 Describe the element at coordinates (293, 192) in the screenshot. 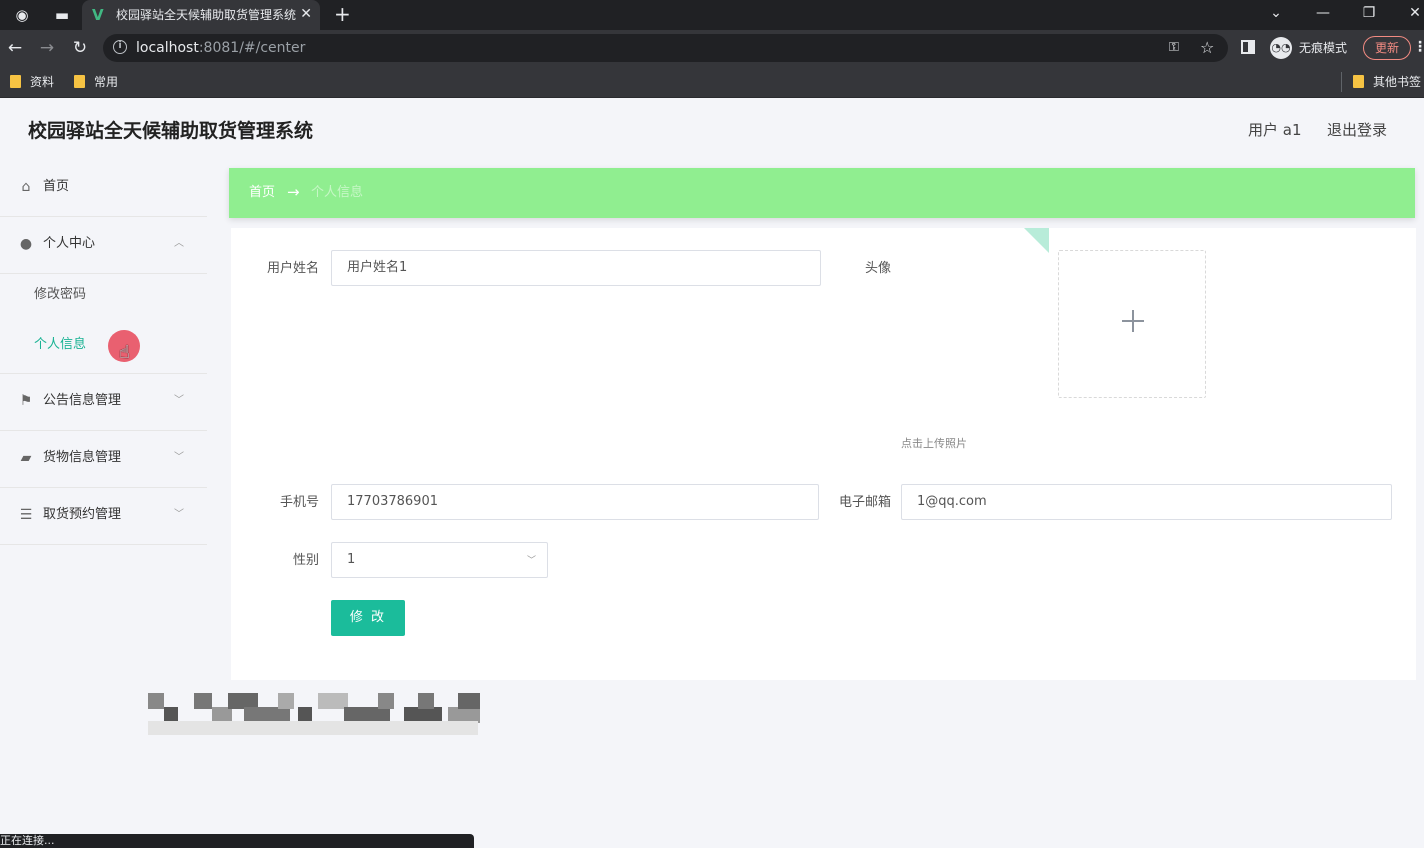

I see `arrow-right-icon: →` at that location.